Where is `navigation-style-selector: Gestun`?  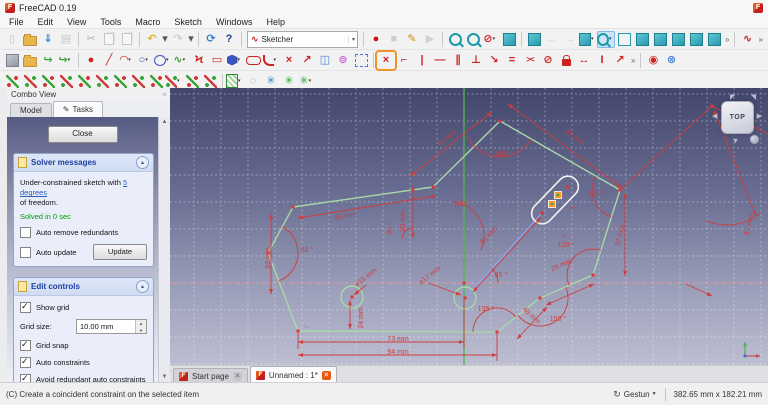 navigation-style-selector: Gestun is located at coordinates (637, 394).